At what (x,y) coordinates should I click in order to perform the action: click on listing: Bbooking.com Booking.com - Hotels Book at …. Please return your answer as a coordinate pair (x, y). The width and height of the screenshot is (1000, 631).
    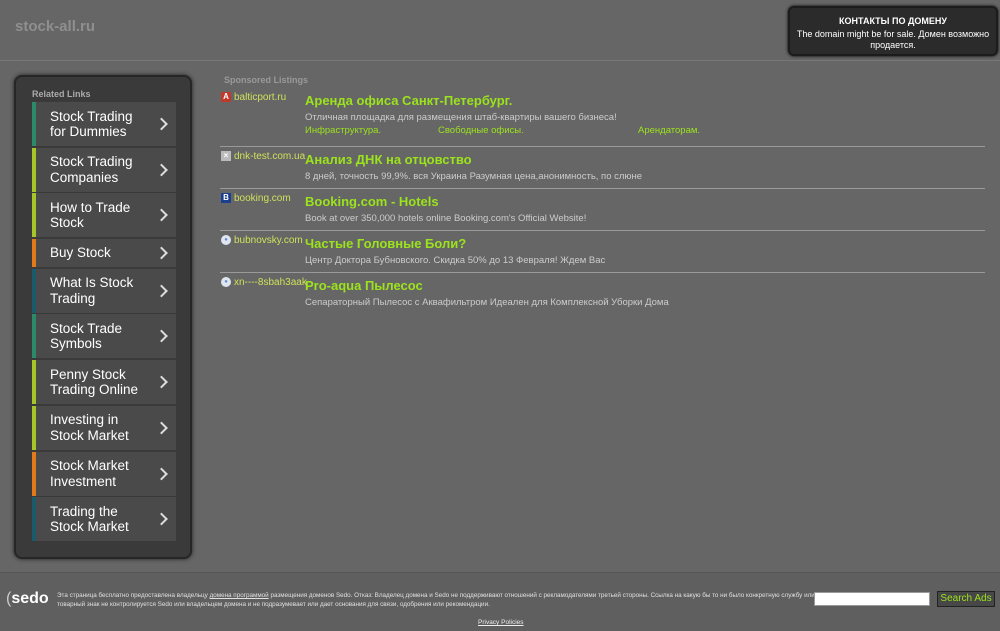
    Looking at the image, I should click on (602, 210).